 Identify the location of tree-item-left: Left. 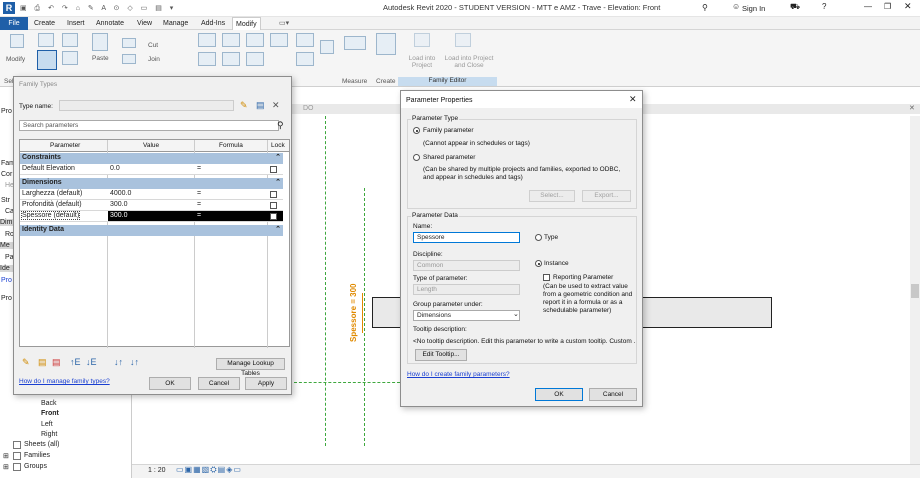
(47, 424).